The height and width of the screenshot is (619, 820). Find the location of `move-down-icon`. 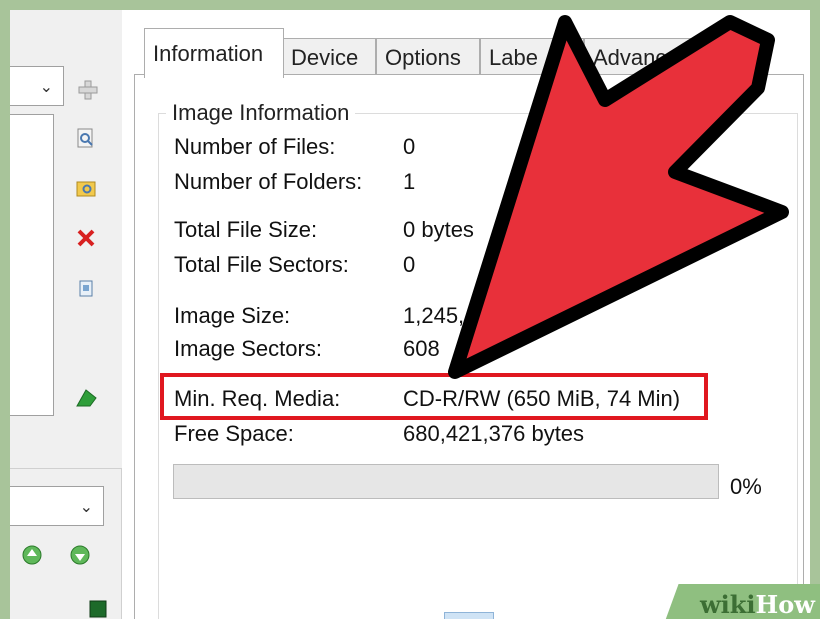

move-down-icon is located at coordinates (80, 555).